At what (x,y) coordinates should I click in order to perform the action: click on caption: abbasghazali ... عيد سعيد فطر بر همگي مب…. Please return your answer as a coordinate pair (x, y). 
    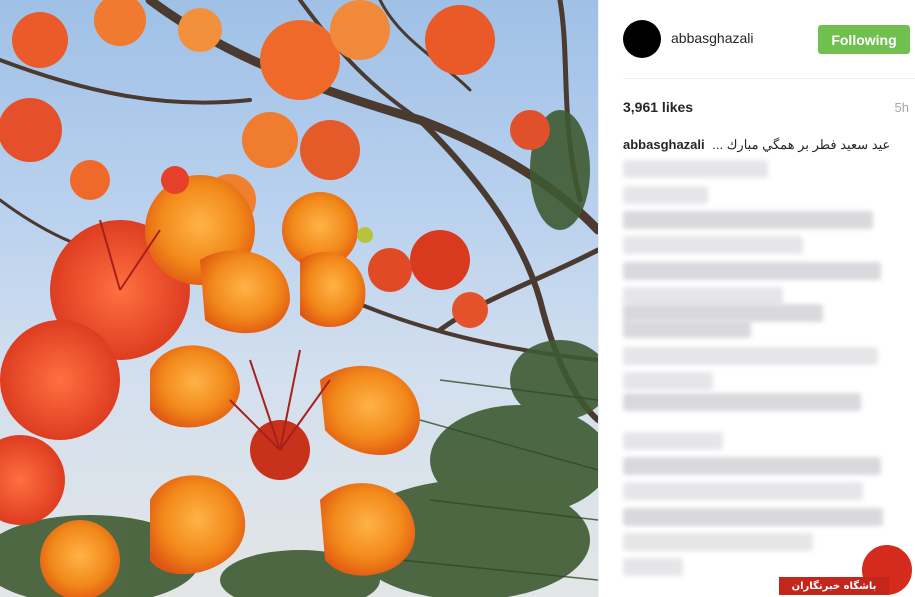
    Looking at the image, I should click on (756, 145).